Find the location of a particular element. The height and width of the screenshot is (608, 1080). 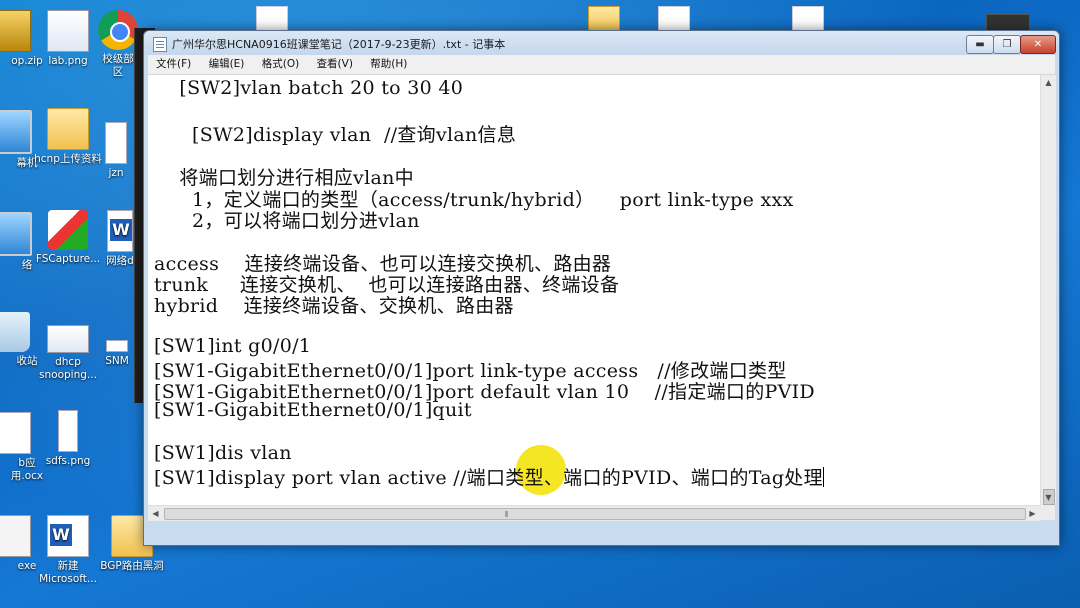

desktop-icon-snm: SNM is located at coordinates (117, 354).